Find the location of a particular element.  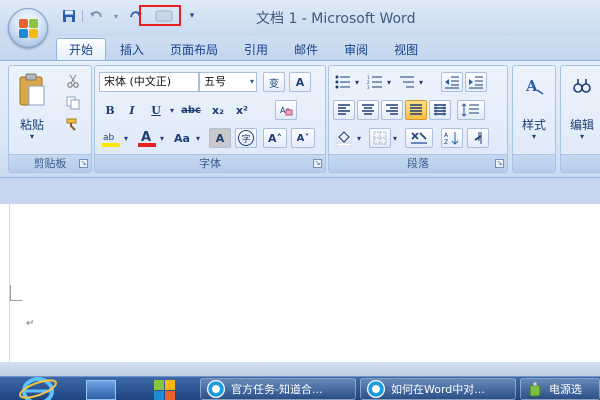

borders-button is located at coordinates (380, 138).